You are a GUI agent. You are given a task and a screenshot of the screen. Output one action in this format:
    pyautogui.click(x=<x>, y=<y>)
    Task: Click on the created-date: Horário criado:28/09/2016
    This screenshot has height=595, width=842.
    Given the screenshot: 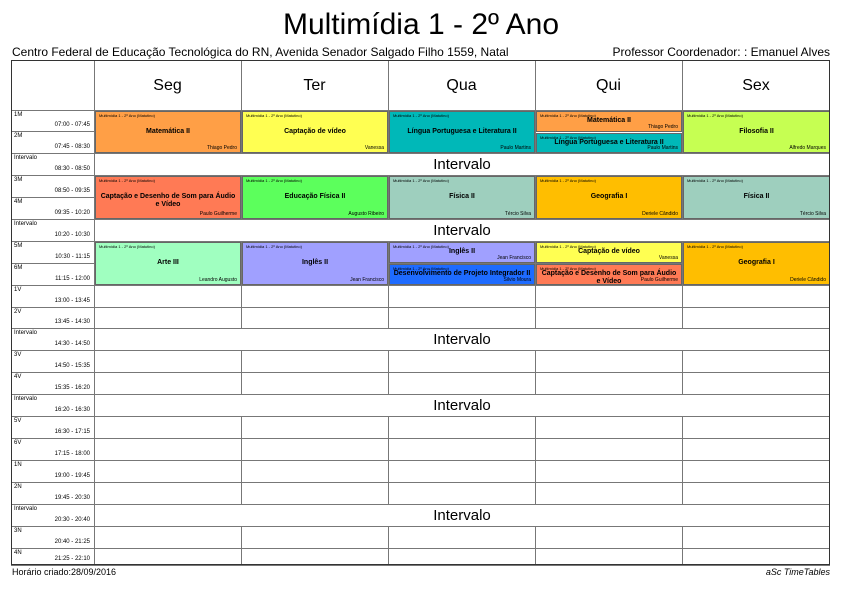 What is the action you would take?
    pyautogui.click(x=64, y=572)
    